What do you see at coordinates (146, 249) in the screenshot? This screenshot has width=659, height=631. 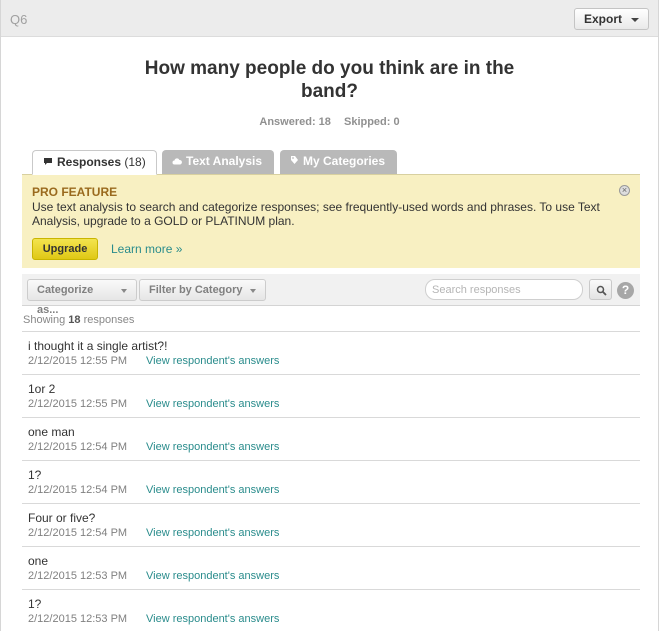 I see `learn-more-link: Learn more »` at bounding box center [146, 249].